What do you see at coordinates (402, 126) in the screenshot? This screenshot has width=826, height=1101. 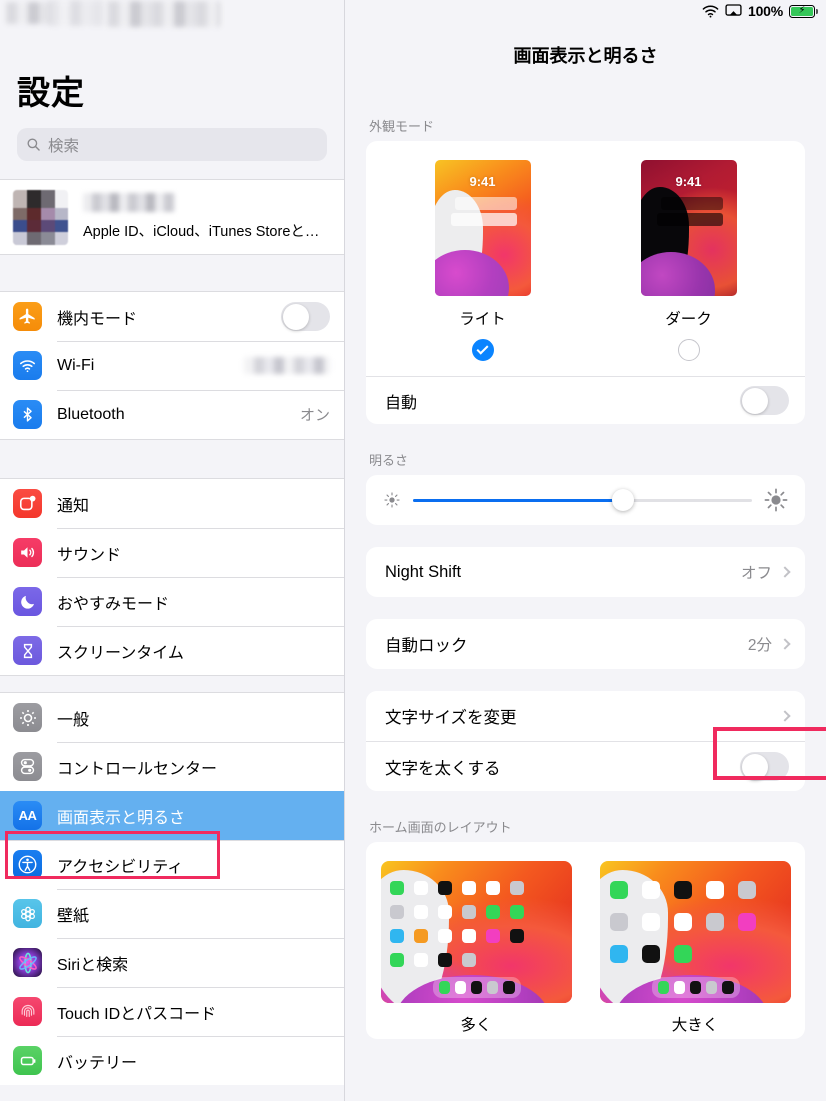 I see `section-header-appearance: 外観モード` at bounding box center [402, 126].